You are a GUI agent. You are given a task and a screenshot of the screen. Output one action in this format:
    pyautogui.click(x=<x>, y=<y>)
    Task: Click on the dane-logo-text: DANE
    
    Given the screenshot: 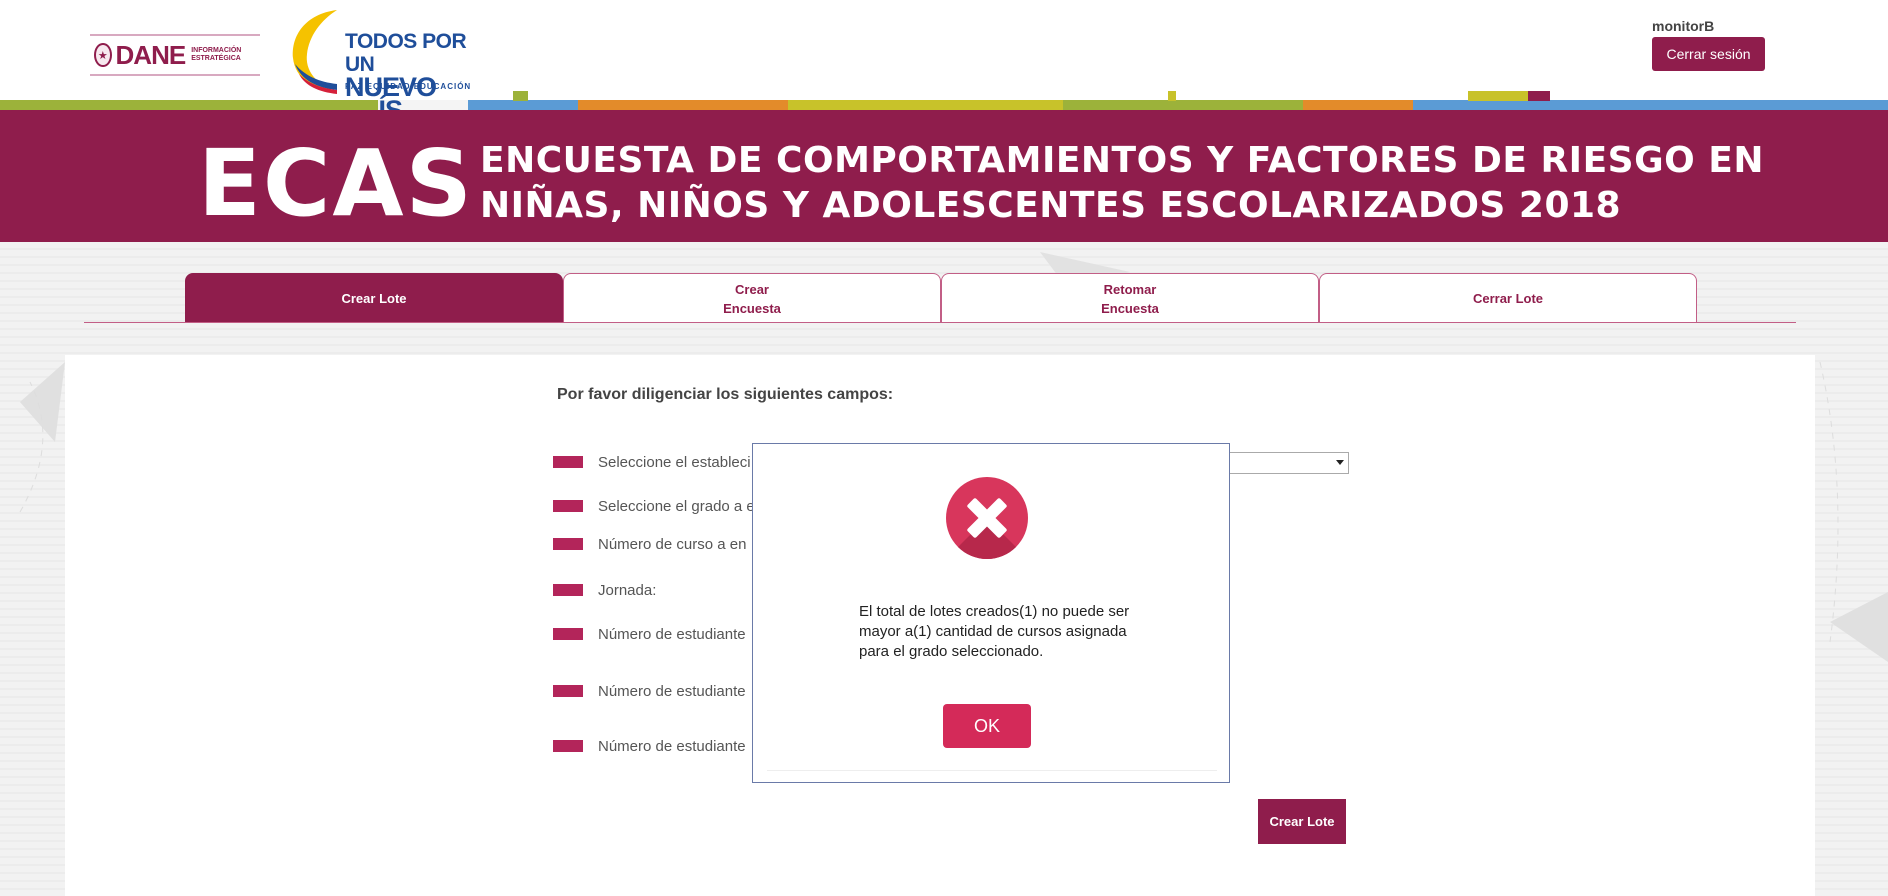 What is the action you would take?
    pyautogui.click(x=151, y=54)
    